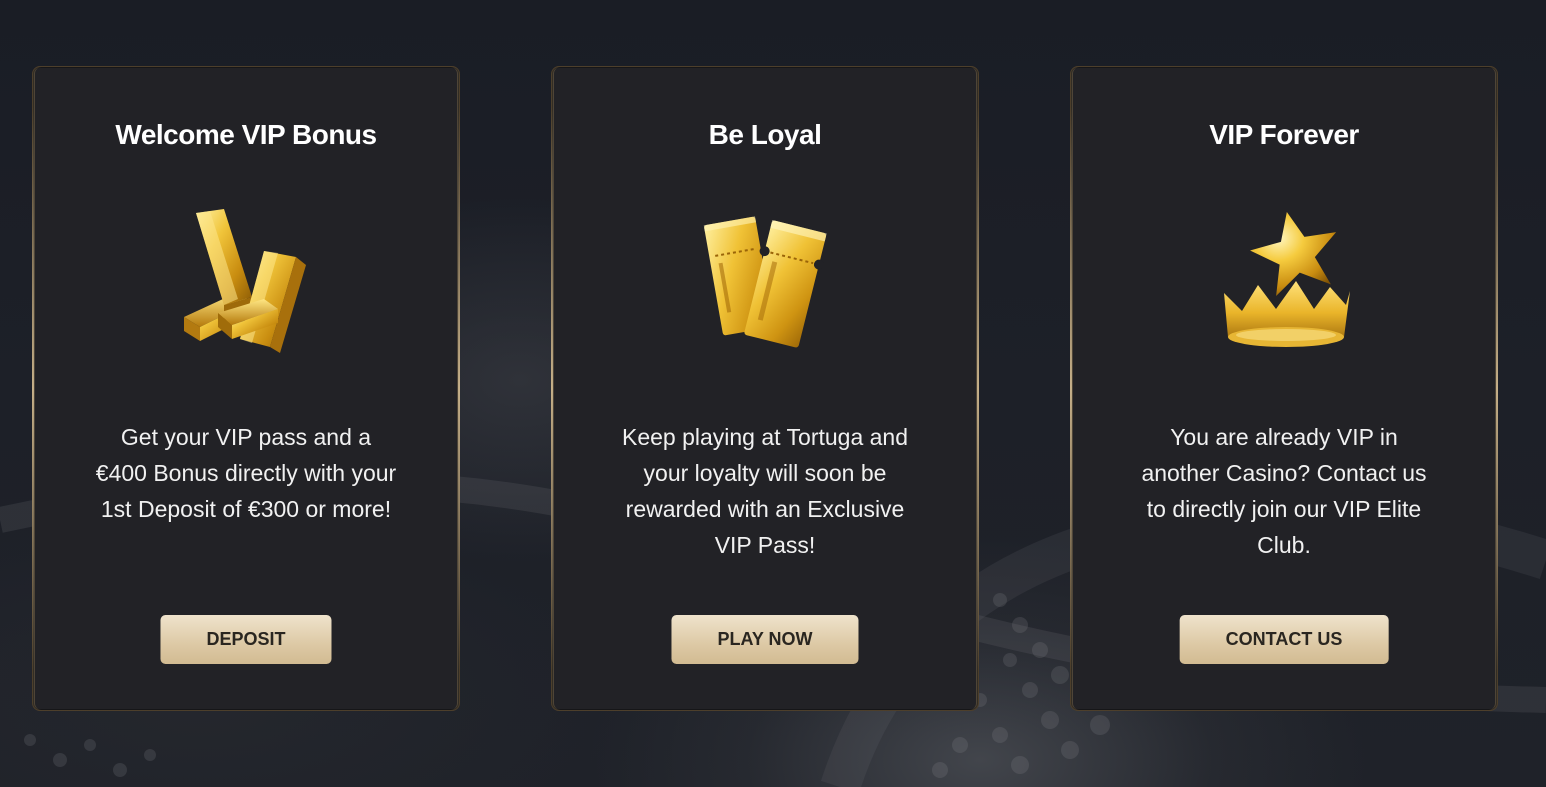  Describe the element at coordinates (1284, 639) in the screenshot. I see `contact-us-button: CONTACT US` at that location.